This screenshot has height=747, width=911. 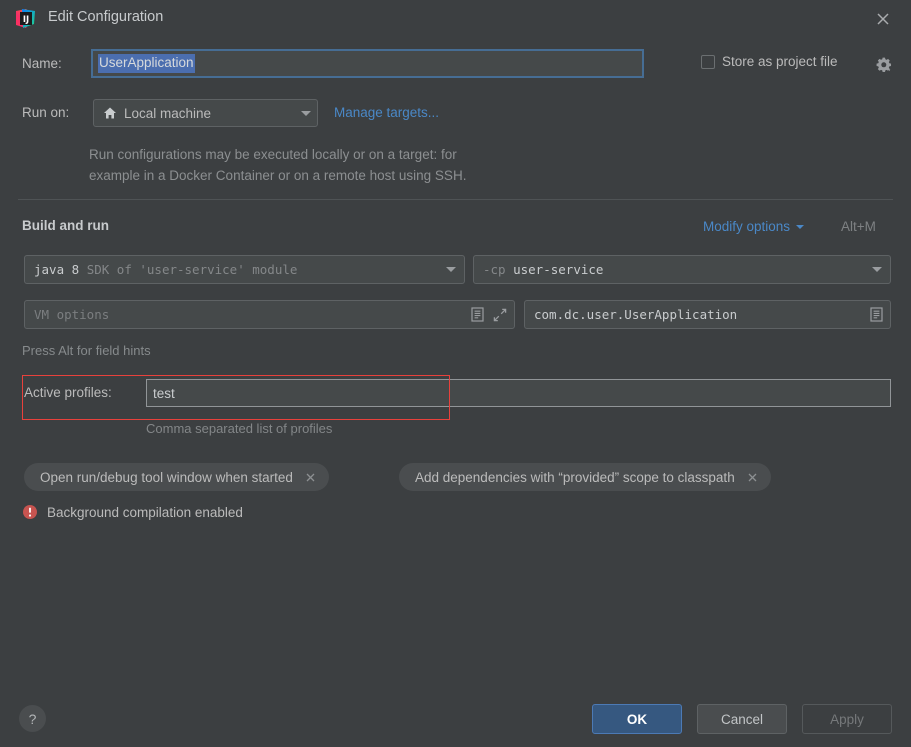 I want to click on run-on-target-value: Local machine, so click(x=168, y=113).